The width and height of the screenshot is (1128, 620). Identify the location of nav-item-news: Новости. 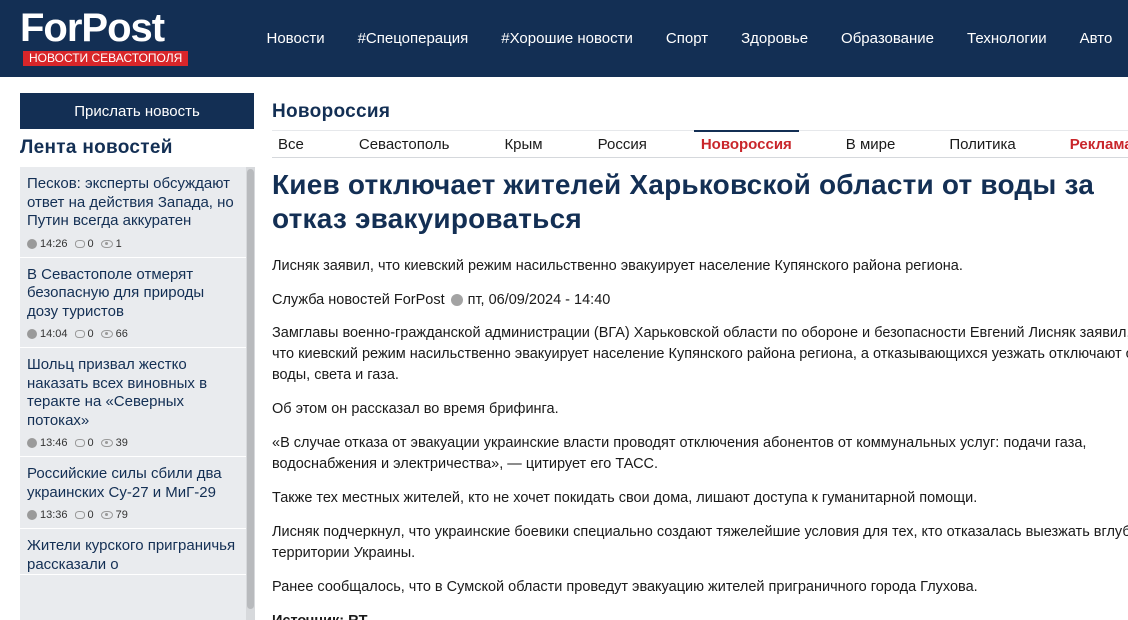
(295, 38).